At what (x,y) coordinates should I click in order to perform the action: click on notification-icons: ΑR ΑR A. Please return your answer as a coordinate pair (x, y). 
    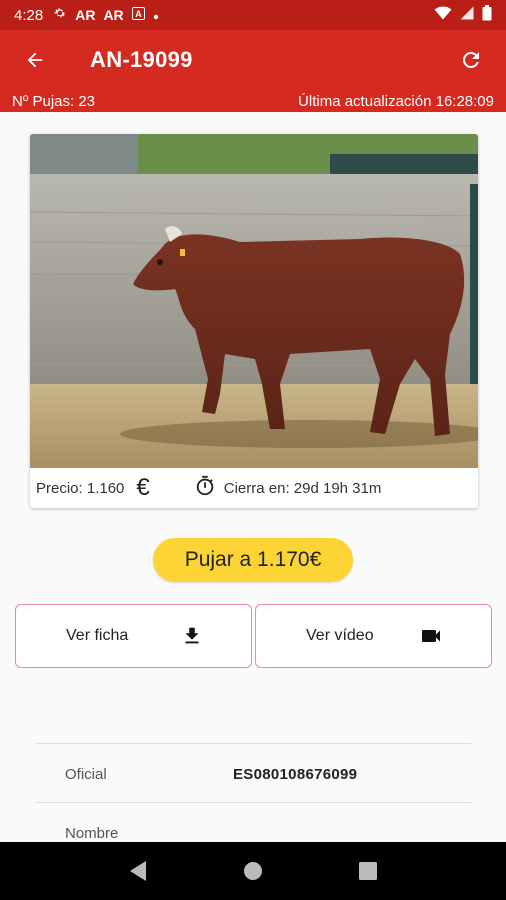
    Looking at the image, I should click on (105, 15).